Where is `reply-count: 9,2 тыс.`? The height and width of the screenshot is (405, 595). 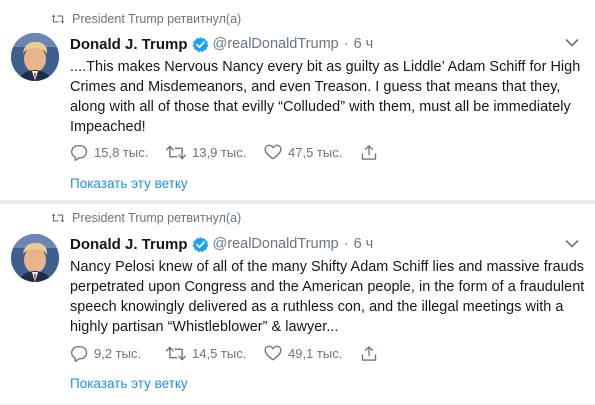 reply-count: 9,2 тыс. is located at coordinates (118, 353).